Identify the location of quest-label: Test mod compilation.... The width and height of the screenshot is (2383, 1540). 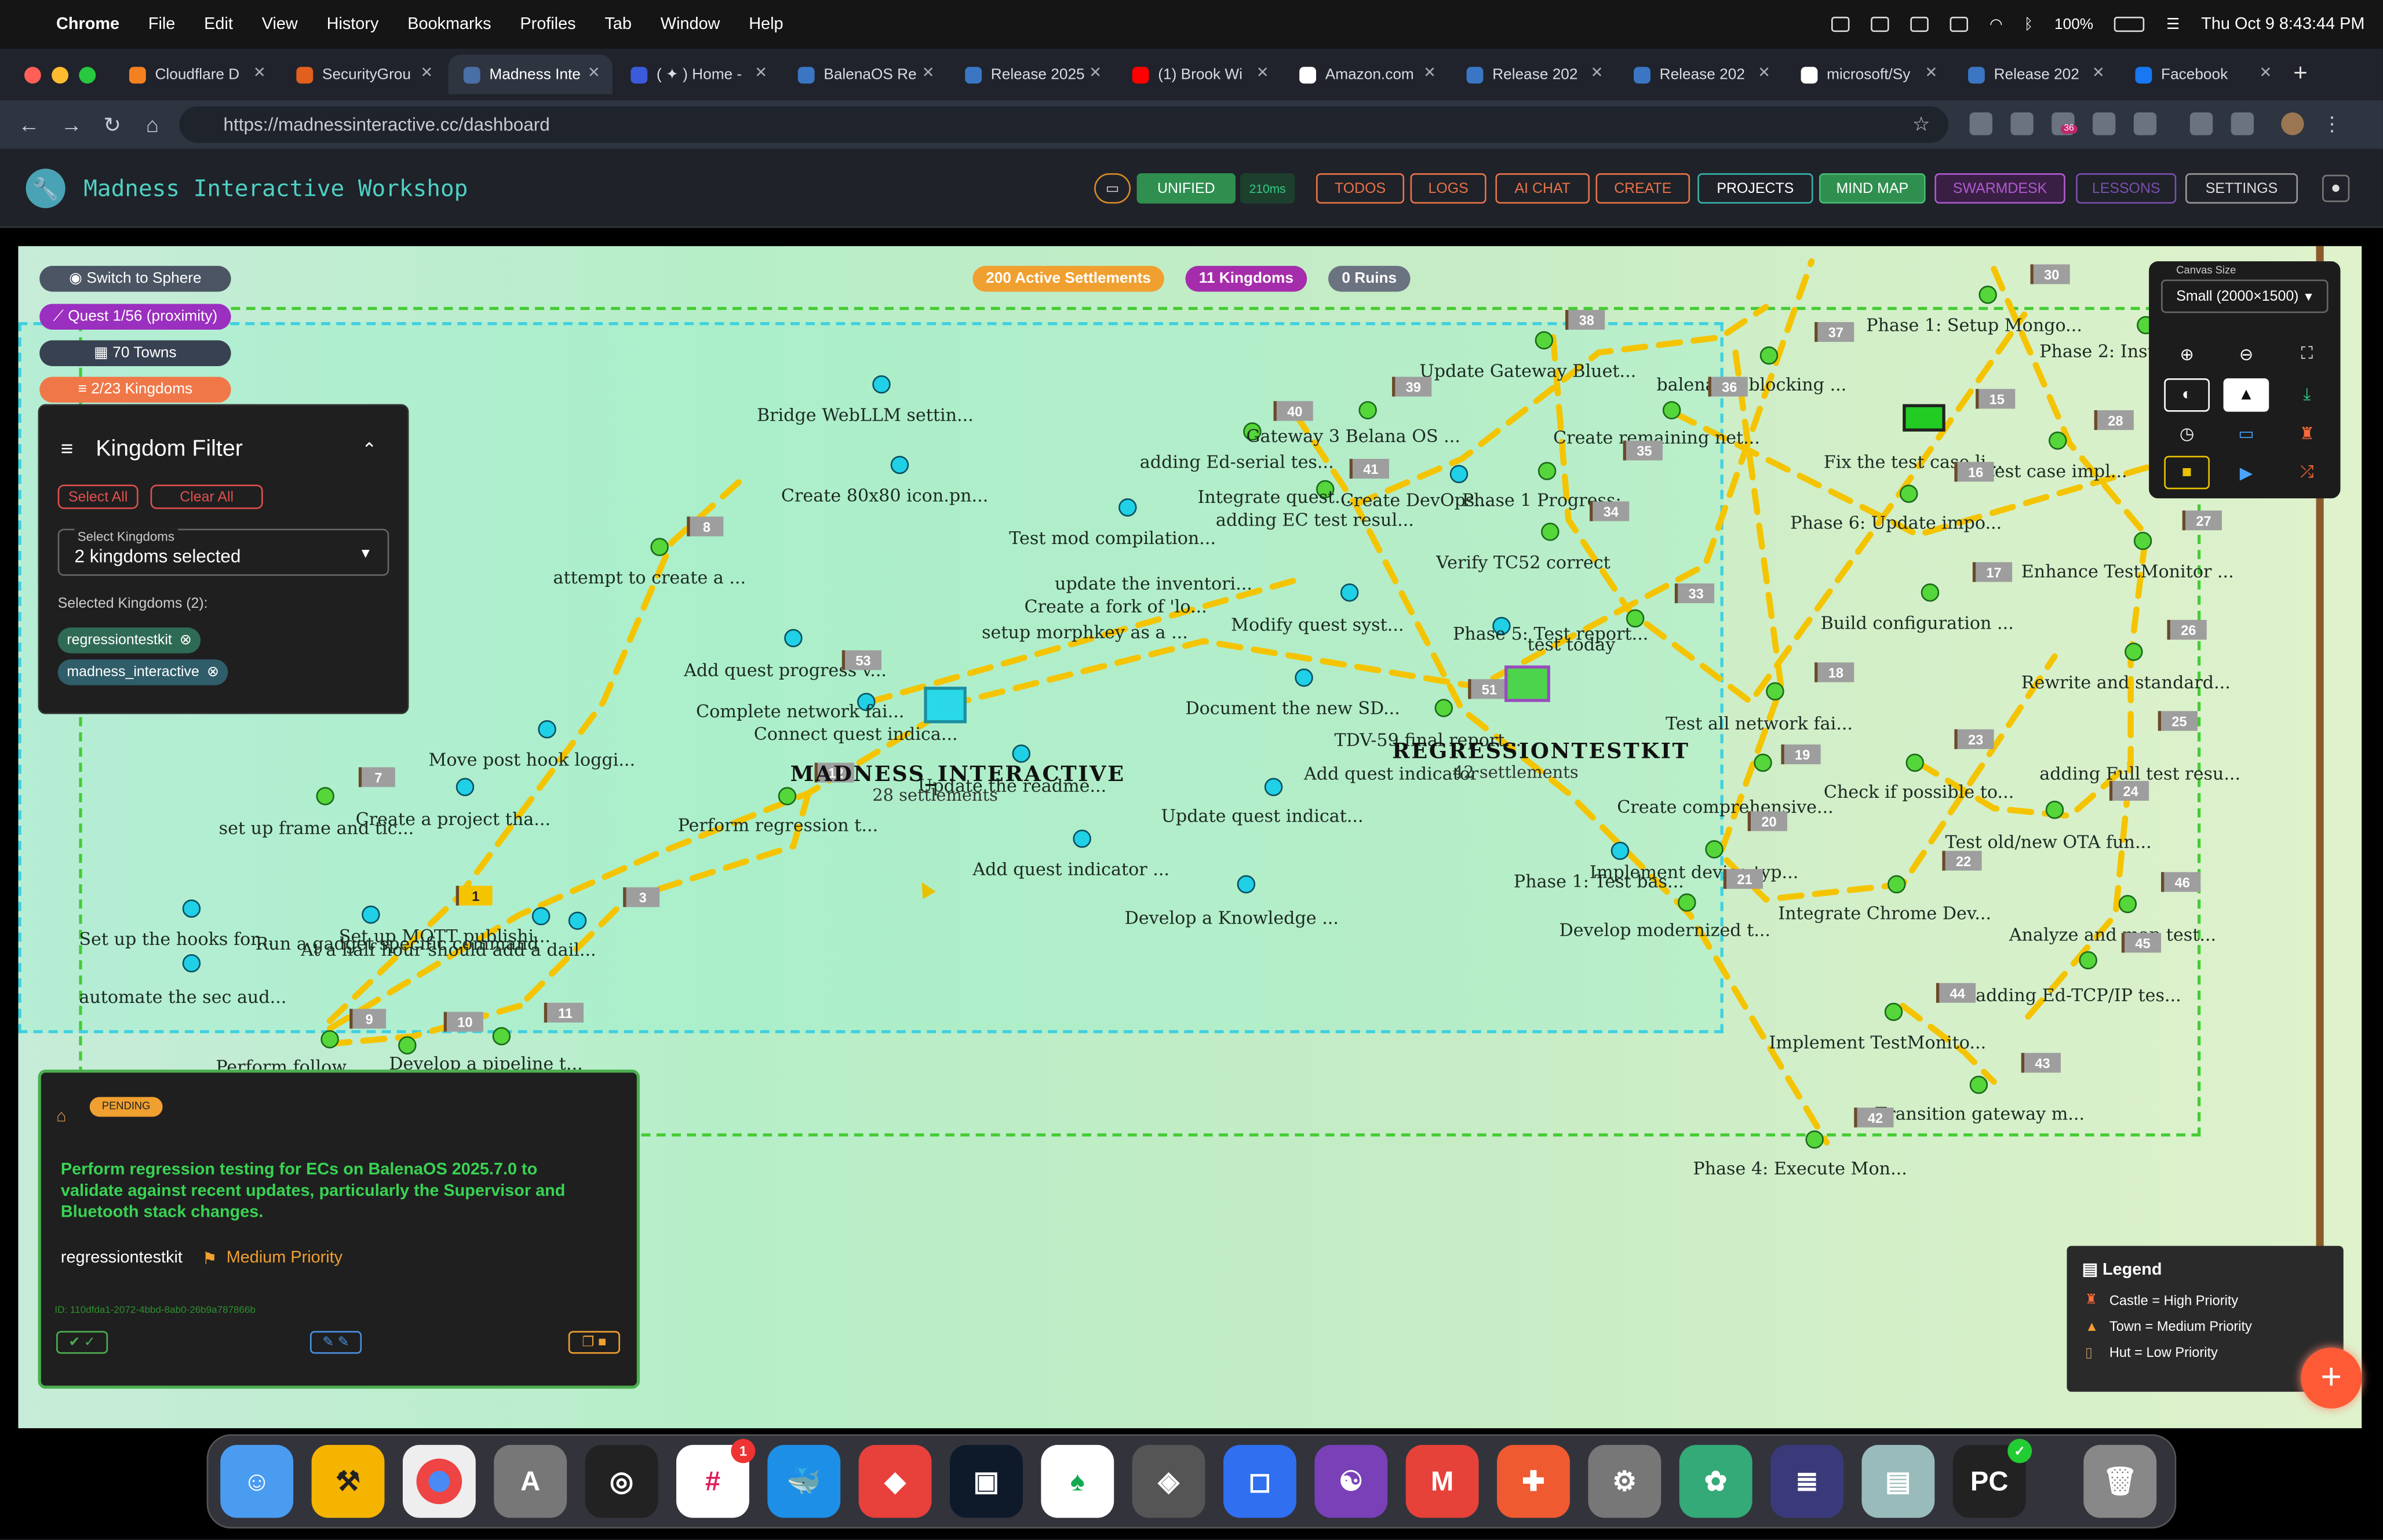
(1113, 538).